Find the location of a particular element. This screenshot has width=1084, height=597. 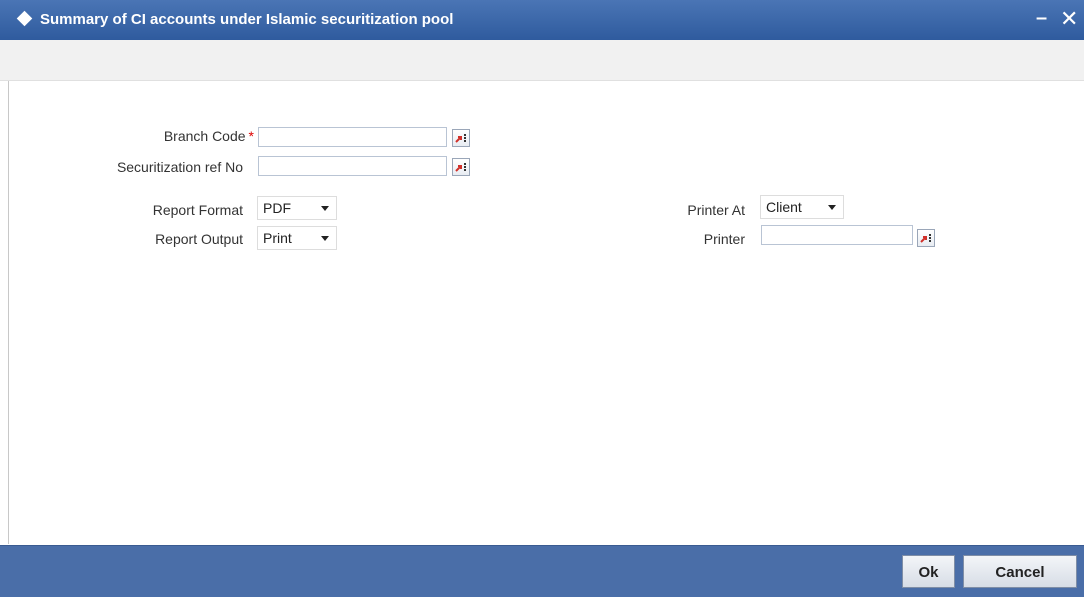

required-marker: * is located at coordinates (251, 136).